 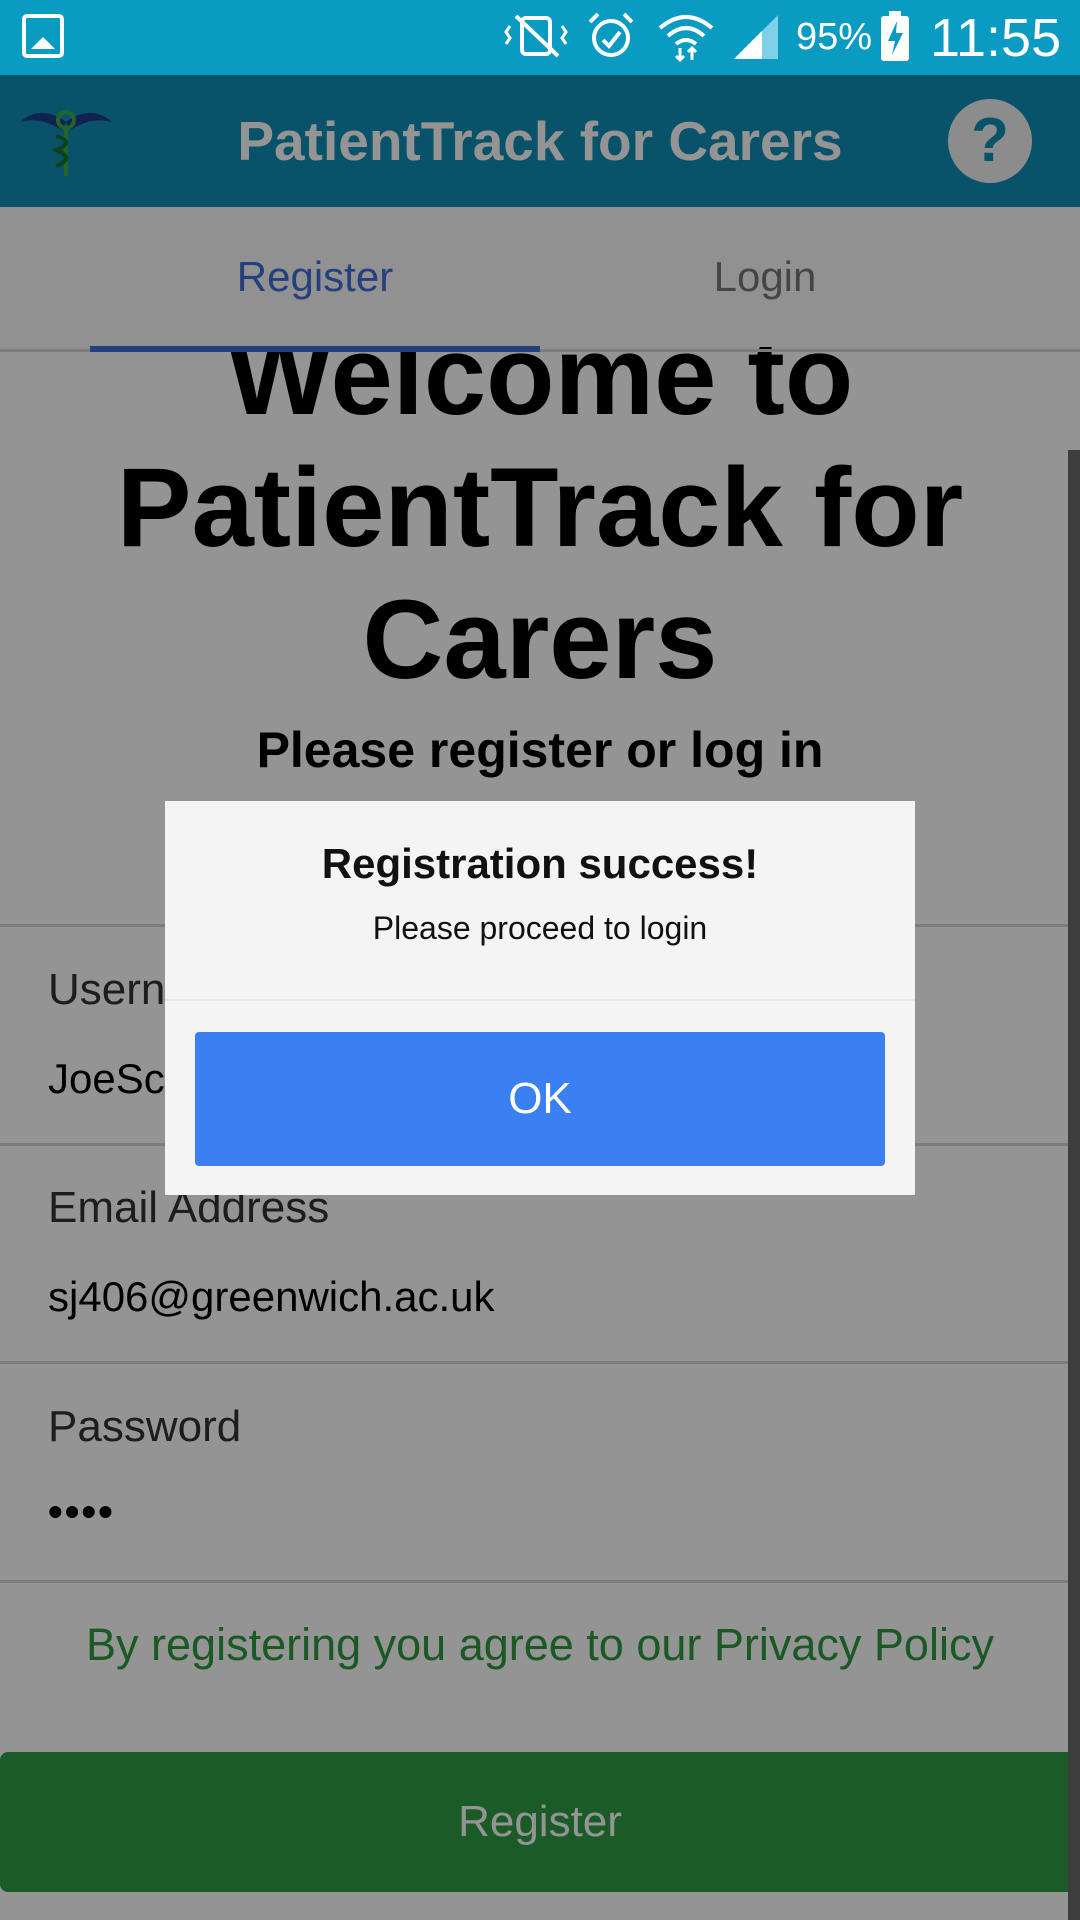 I want to click on battery-charging-icon, so click(x=895, y=36).